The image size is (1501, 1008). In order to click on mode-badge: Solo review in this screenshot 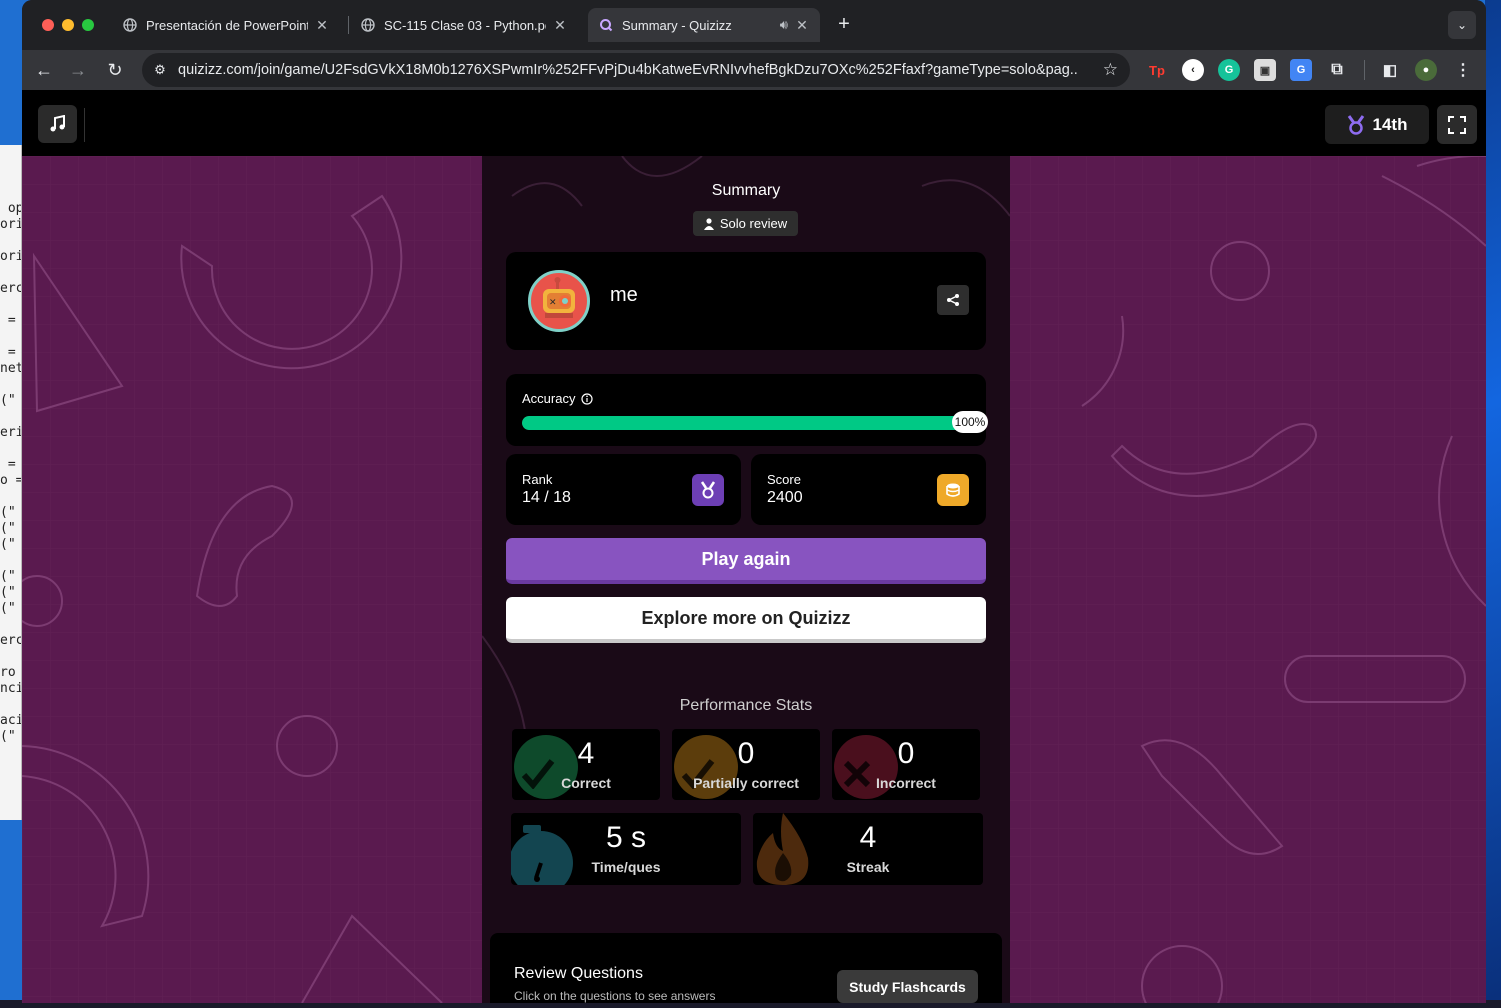, I will do `click(745, 223)`.